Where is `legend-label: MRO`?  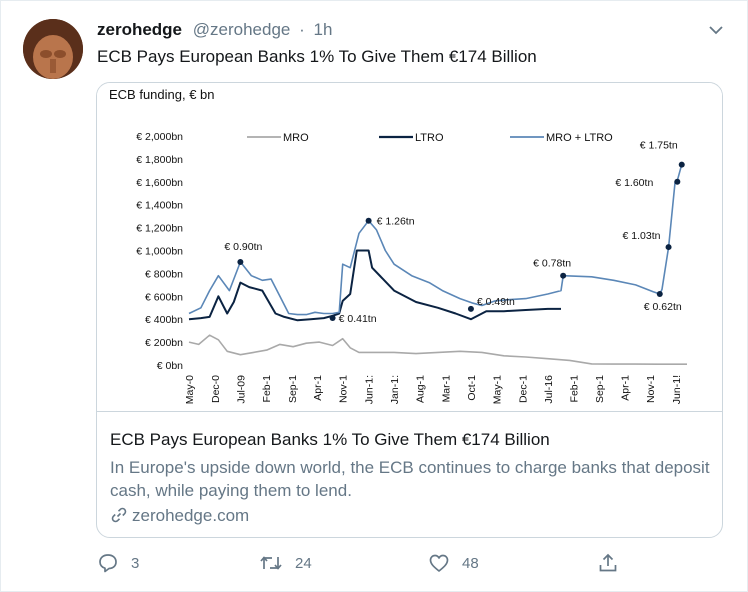 legend-label: MRO is located at coordinates (296, 138).